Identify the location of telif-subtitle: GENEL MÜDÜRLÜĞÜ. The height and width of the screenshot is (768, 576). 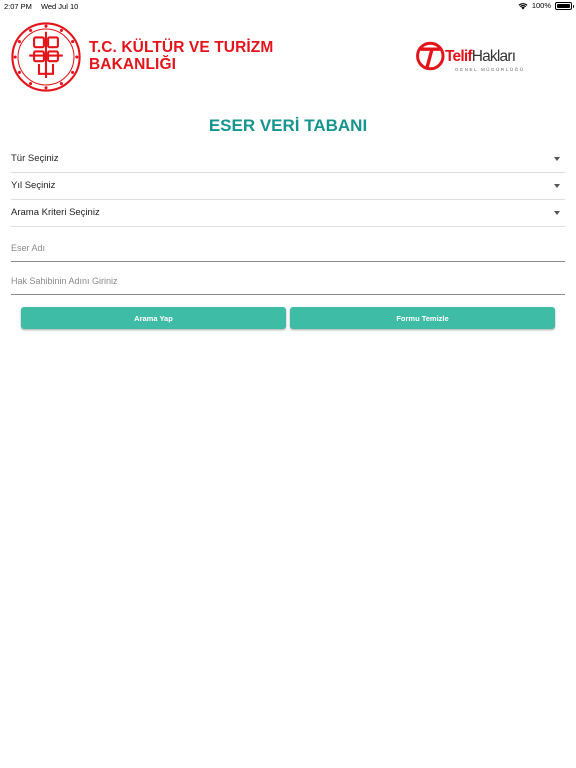
(490, 69).